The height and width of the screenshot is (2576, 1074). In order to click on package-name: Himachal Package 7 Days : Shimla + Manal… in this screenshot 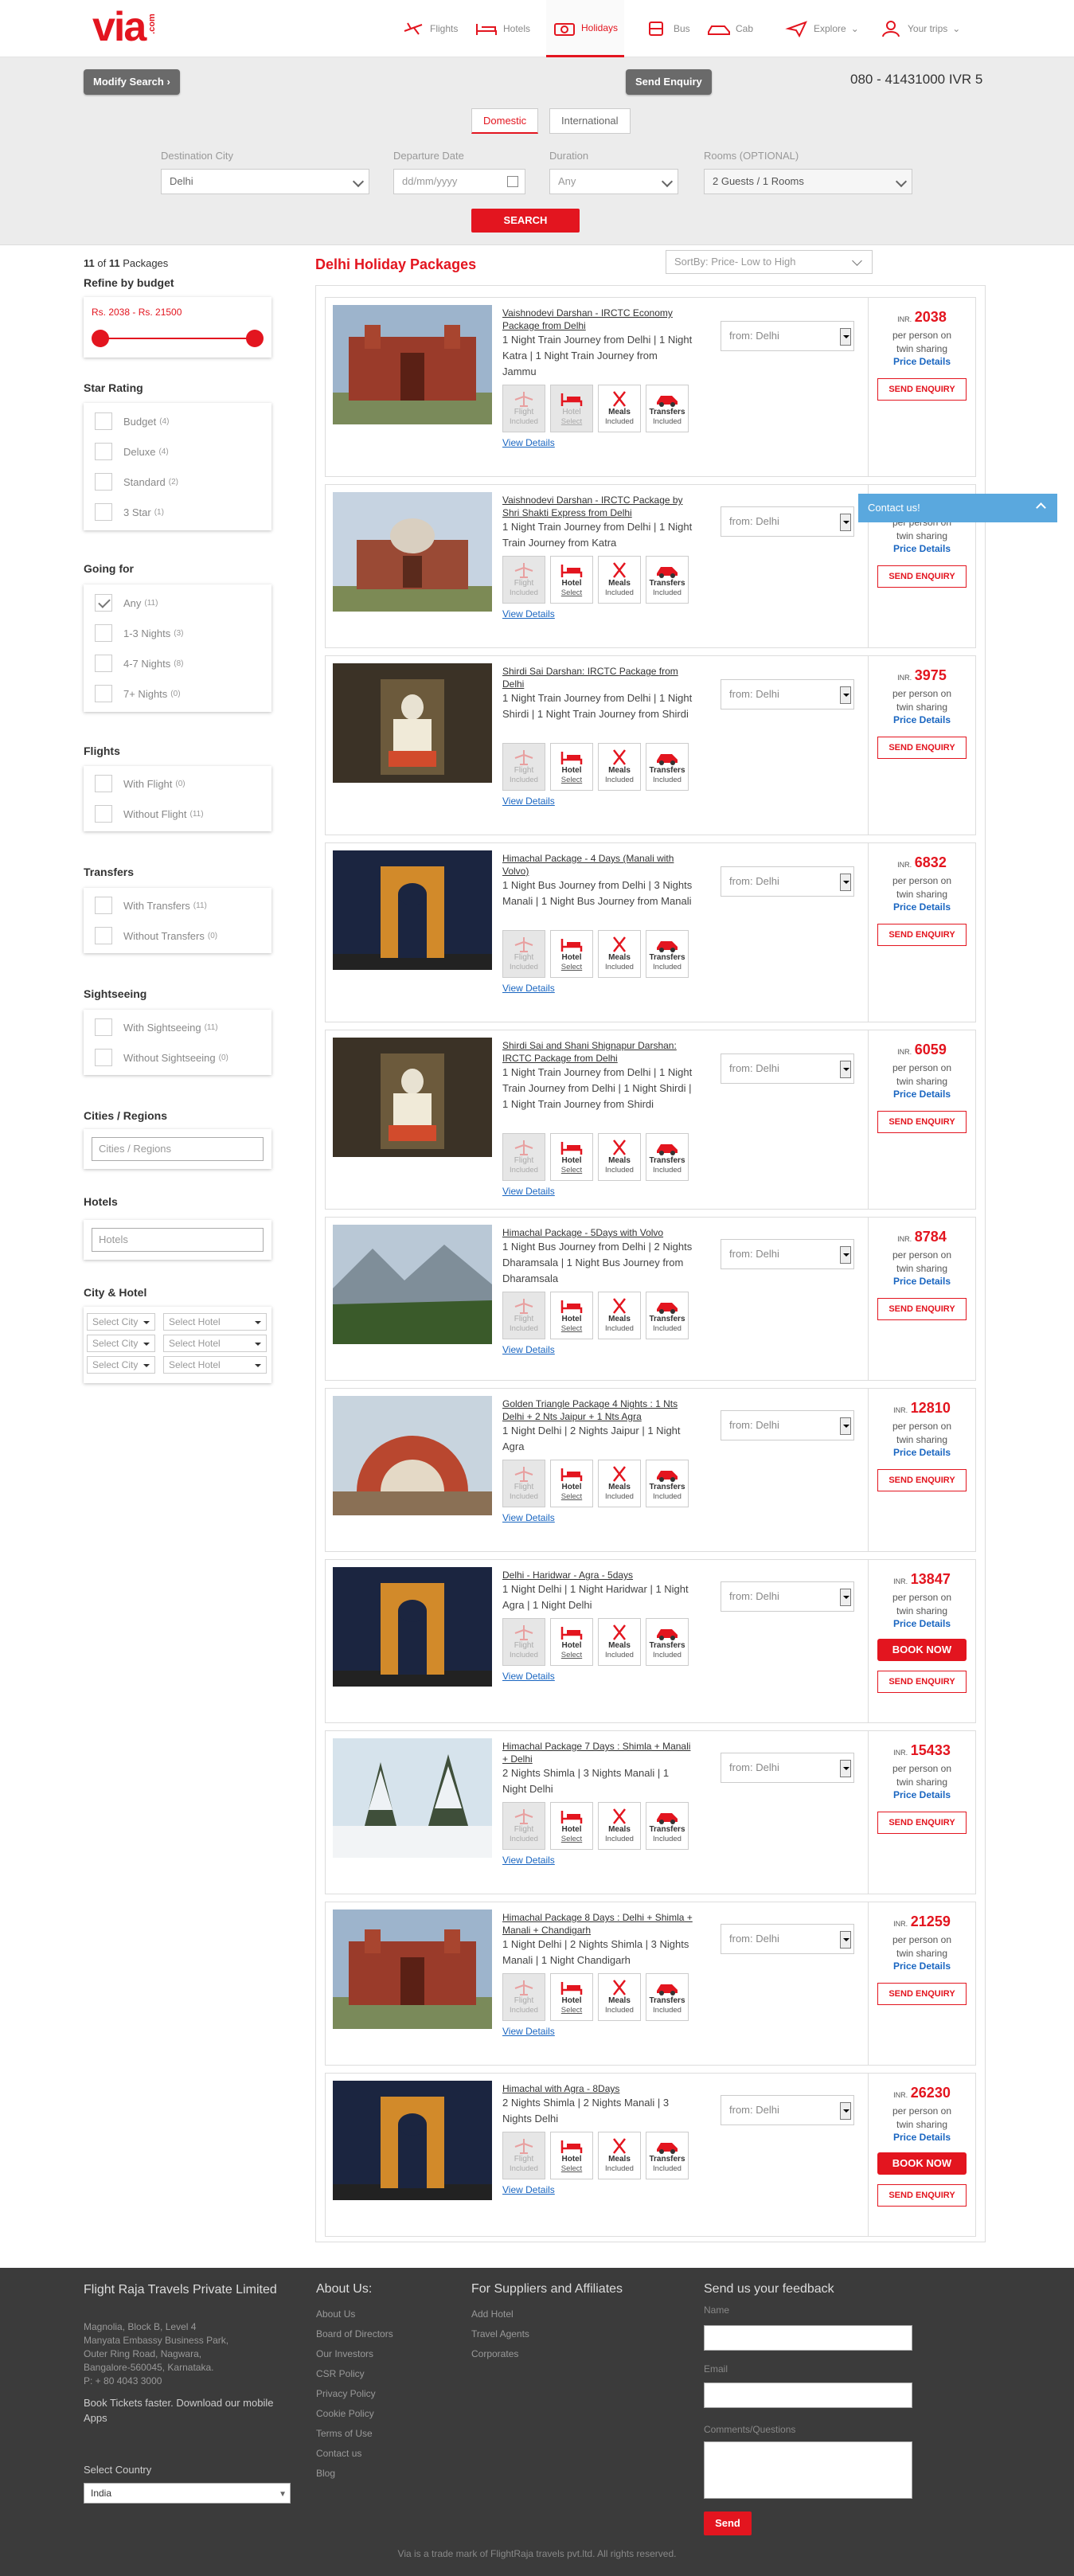, I will do `click(597, 1752)`.